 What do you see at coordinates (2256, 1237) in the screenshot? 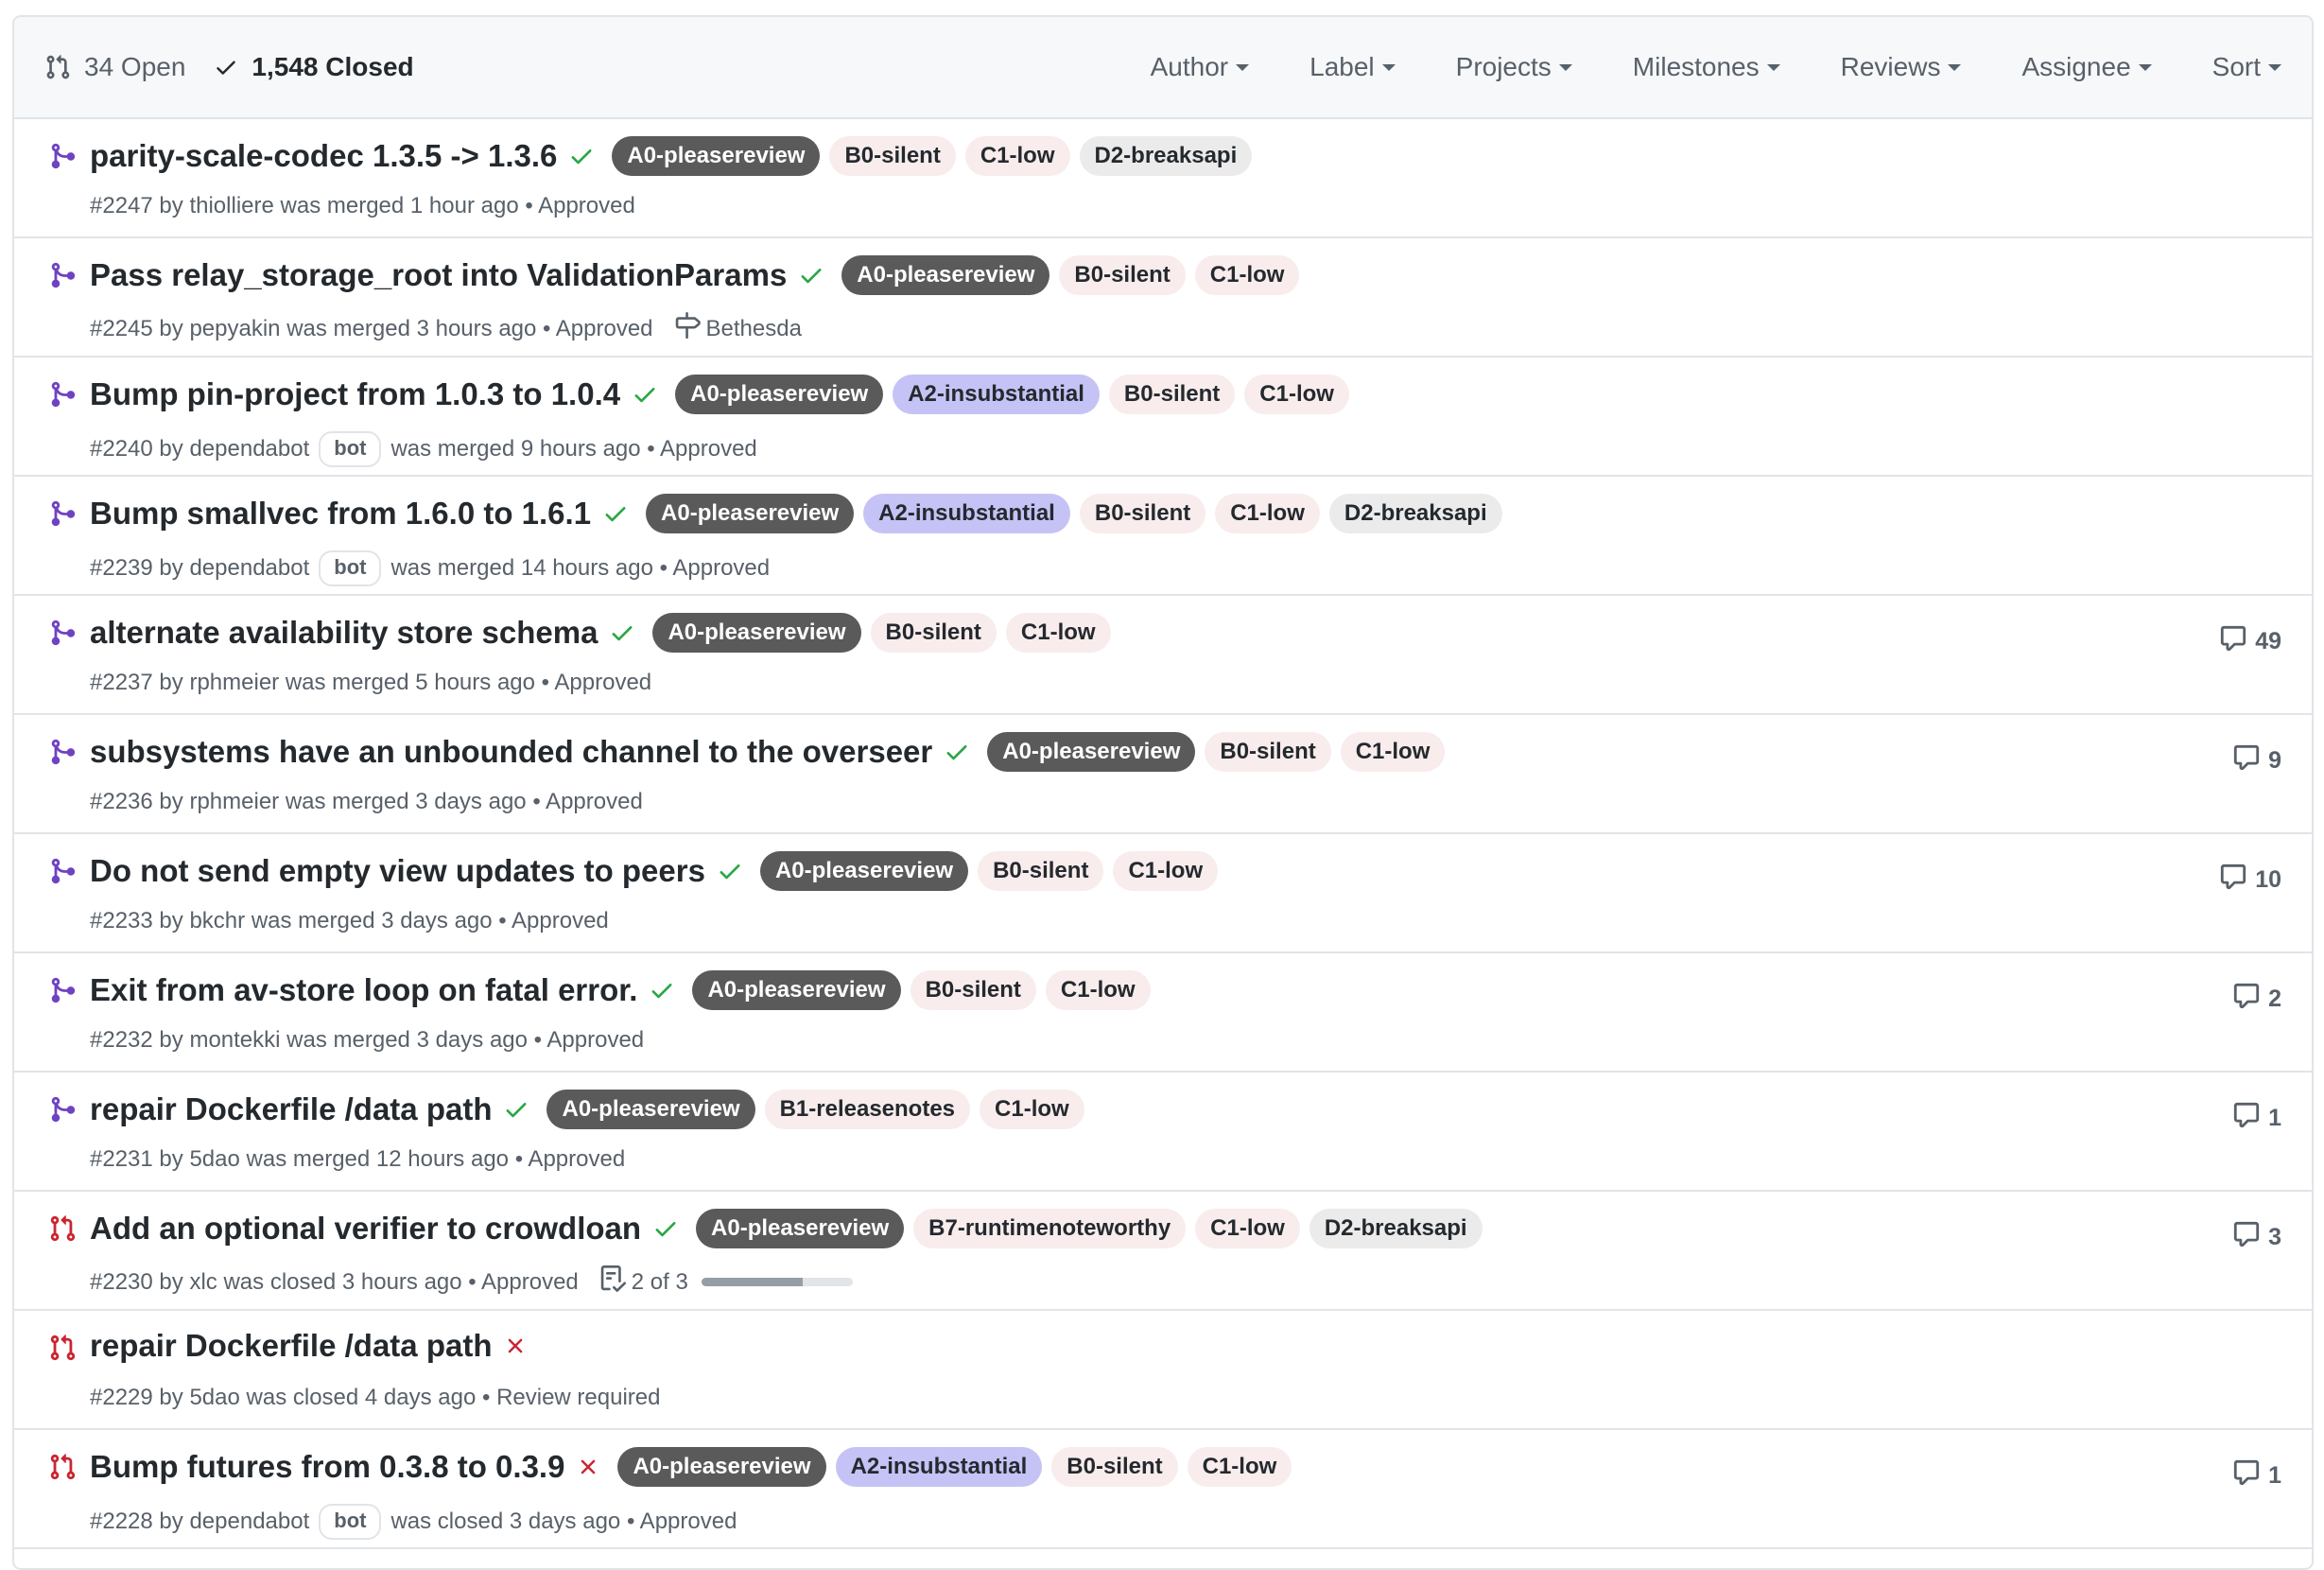
I see `comments-link: 3` at bounding box center [2256, 1237].